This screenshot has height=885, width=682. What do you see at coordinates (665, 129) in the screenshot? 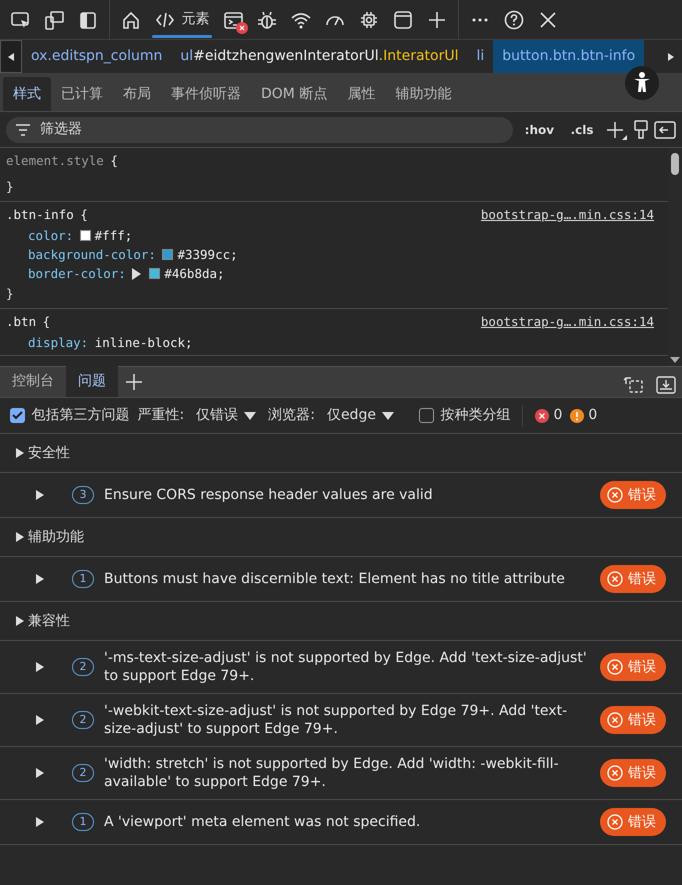
I see `sidebar-toggle-icon` at bounding box center [665, 129].